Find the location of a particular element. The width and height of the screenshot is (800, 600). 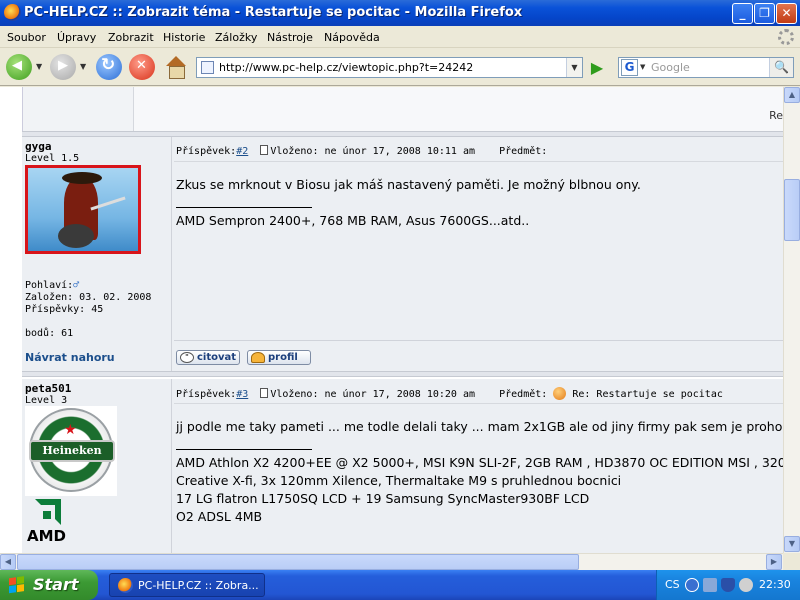

back-to-top-link: Návrat nahoru is located at coordinates (70, 357).